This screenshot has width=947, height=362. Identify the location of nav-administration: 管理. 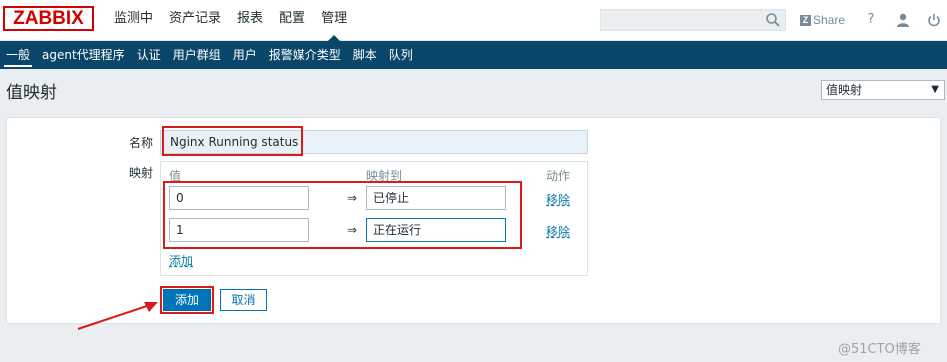
(334, 20).